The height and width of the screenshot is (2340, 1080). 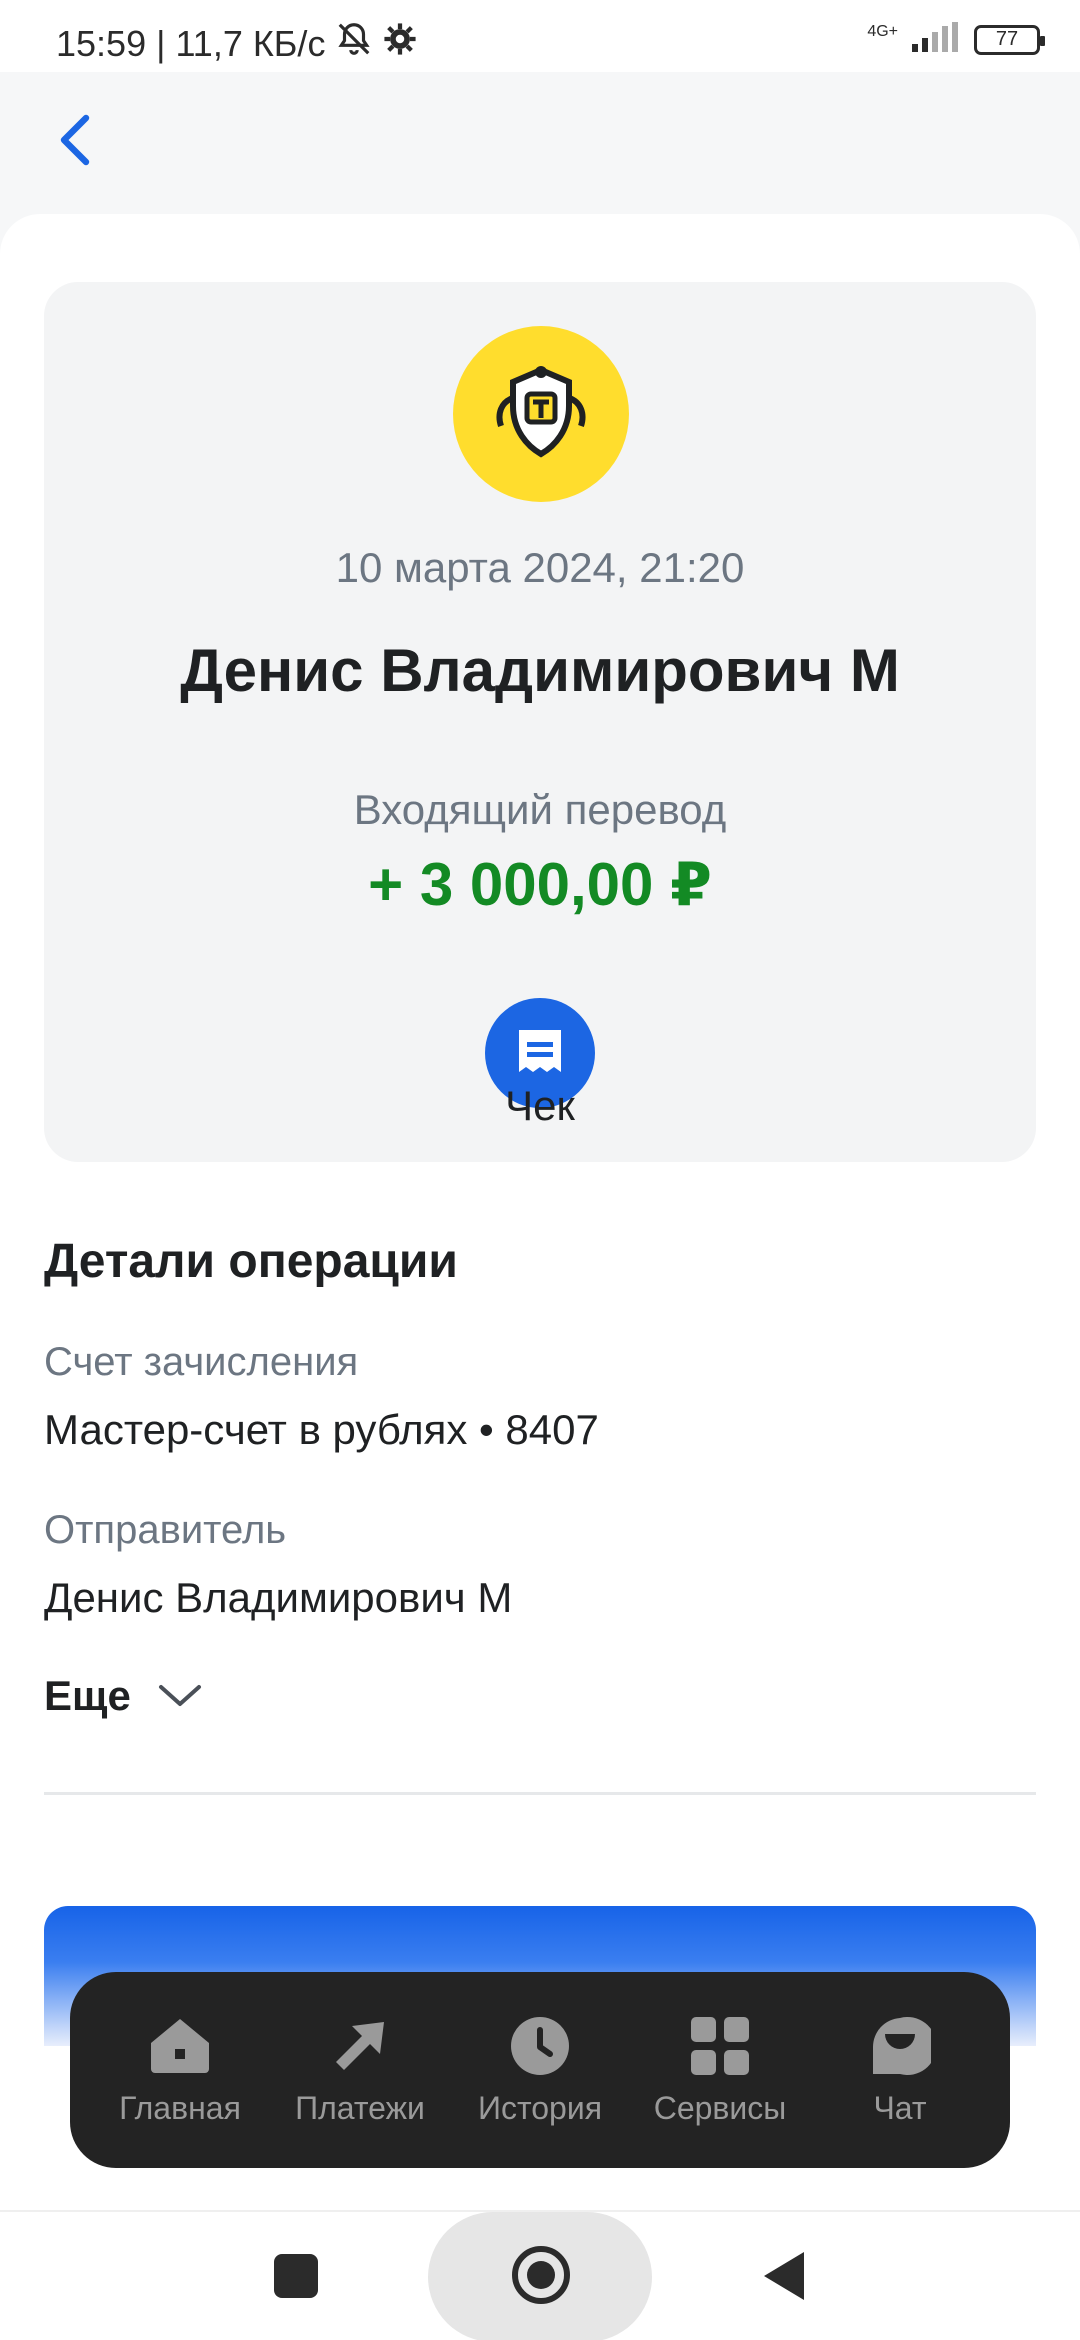 What do you see at coordinates (720, 2046) in the screenshot?
I see `grid-icon` at bounding box center [720, 2046].